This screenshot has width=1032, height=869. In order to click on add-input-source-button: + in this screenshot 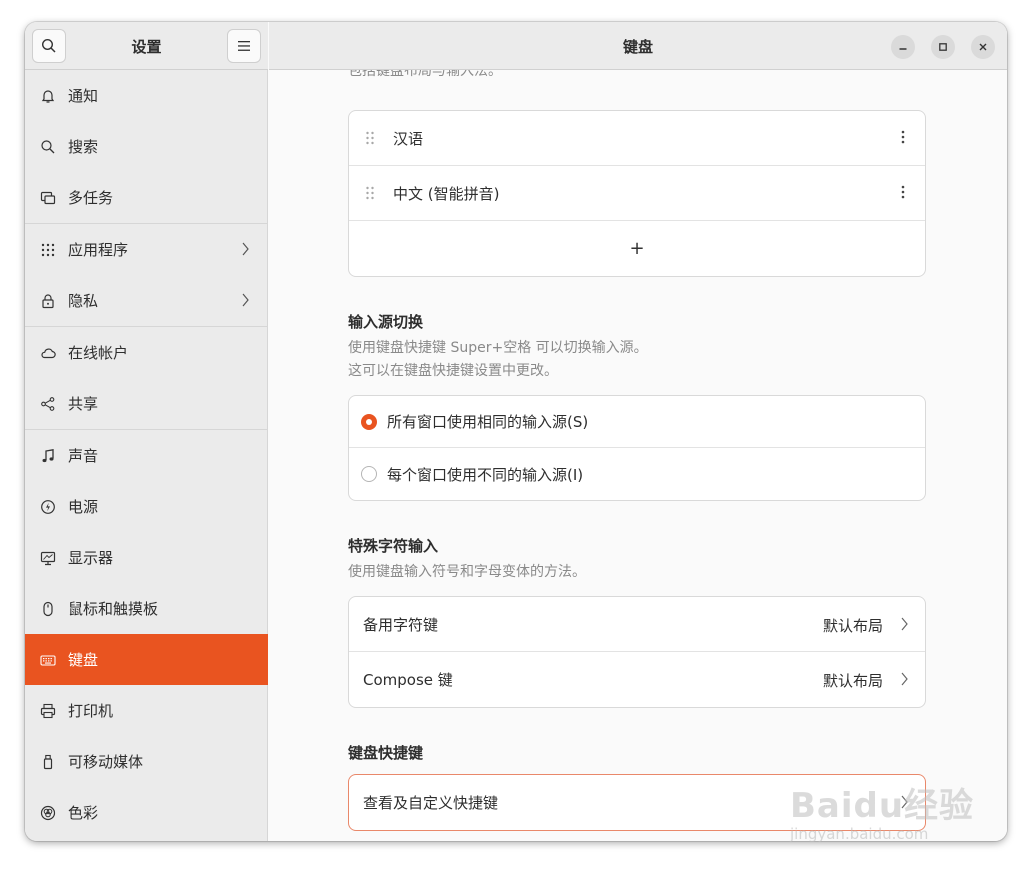, I will do `click(637, 248)`.